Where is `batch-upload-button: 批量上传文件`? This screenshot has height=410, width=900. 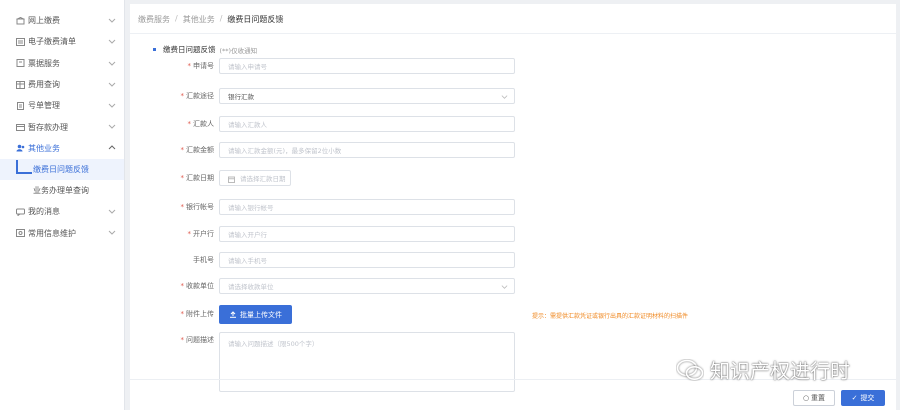 batch-upload-button: 批量上传文件 is located at coordinates (255, 314).